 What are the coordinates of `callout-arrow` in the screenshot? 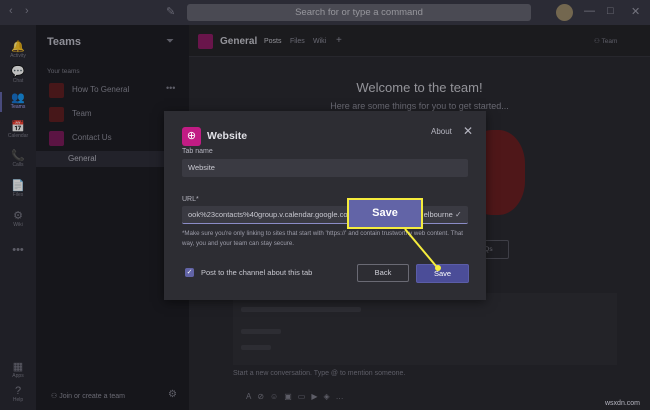 It's located at (422, 249).